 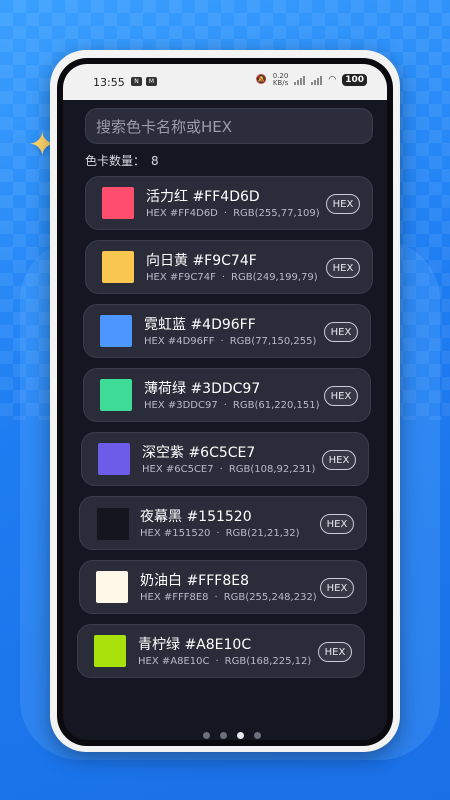 I want to click on hex-value: HEX #4D96FF, so click(x=179, y=341).